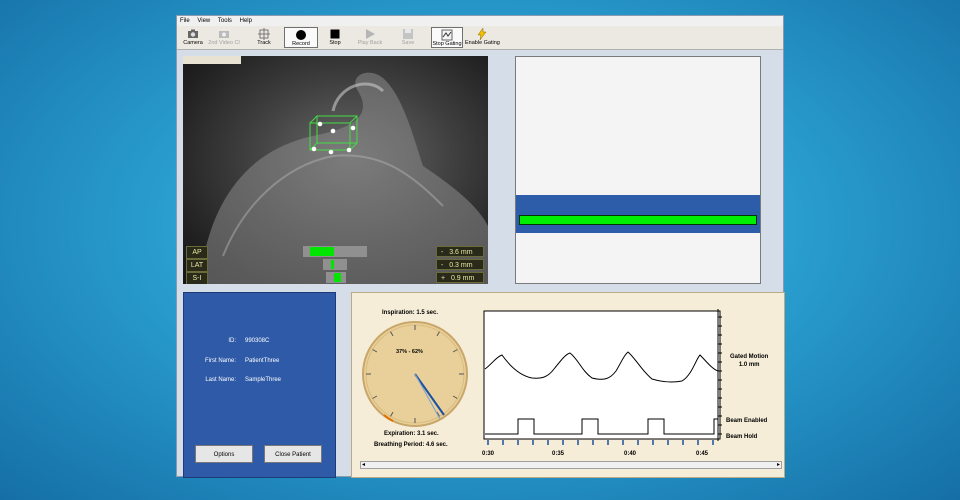 This screenshot has height=500, width=960. Describe the element at coordinates (460, 264) in the screenshot. I see `lat-value: - 0.3 mm` at that location.